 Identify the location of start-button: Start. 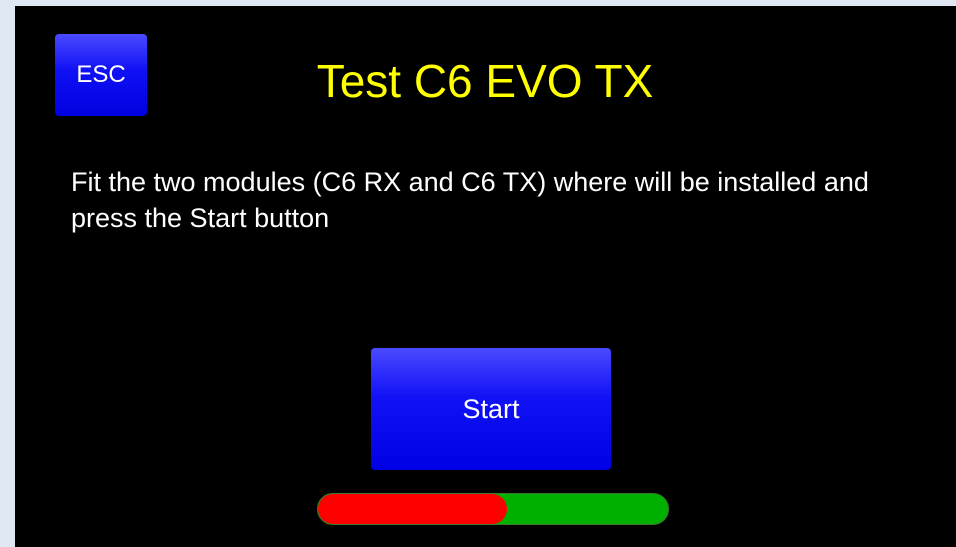
(491, 409).